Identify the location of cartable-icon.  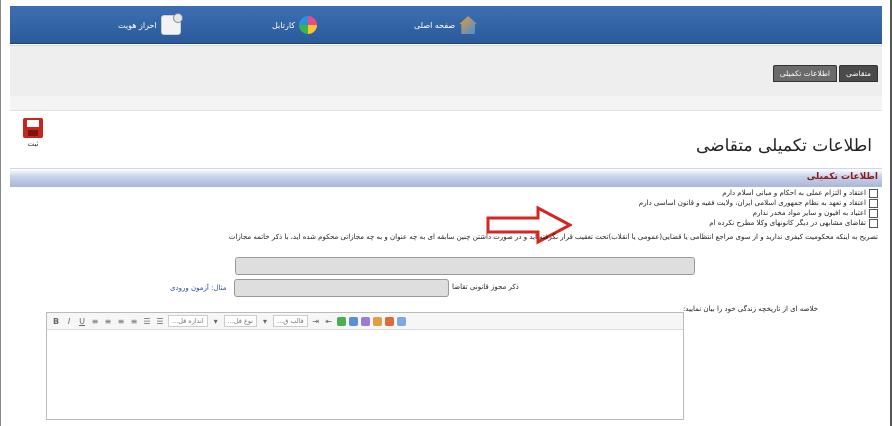
(308, 25).